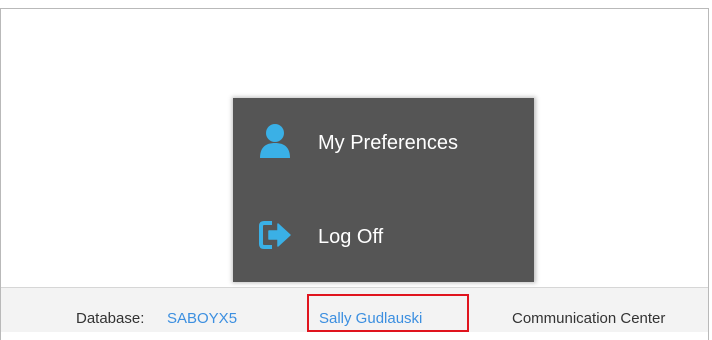 The image size is (712, 340). I want to click on user-icon, so click(275, 141).